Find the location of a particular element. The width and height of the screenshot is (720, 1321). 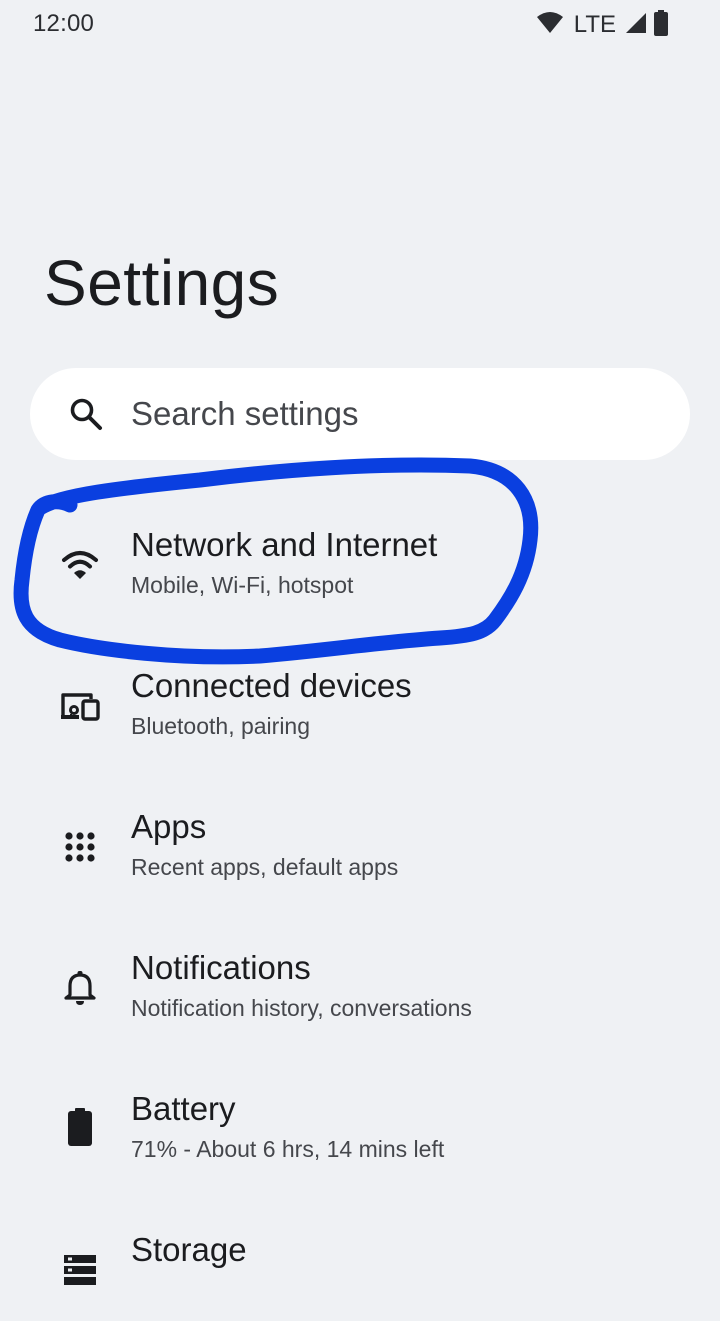

status-bar: 12:00 LTE is located at coordinates (360, 26).